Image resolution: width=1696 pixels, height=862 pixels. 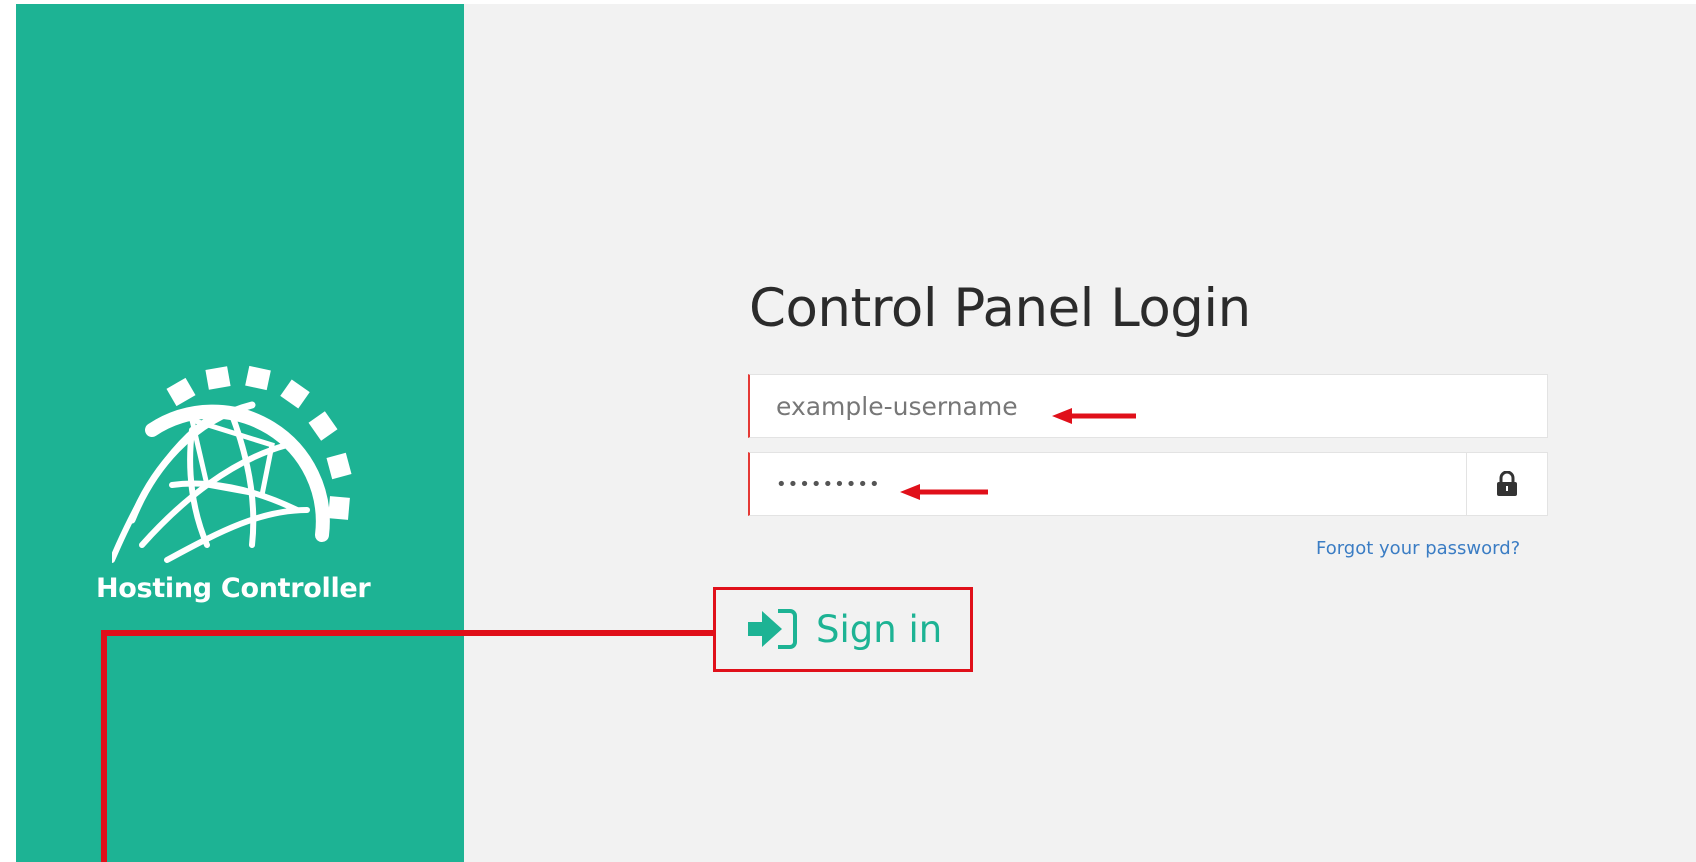 I want to click on brand-name: Hosting Controller, so click(x=233, y=588).